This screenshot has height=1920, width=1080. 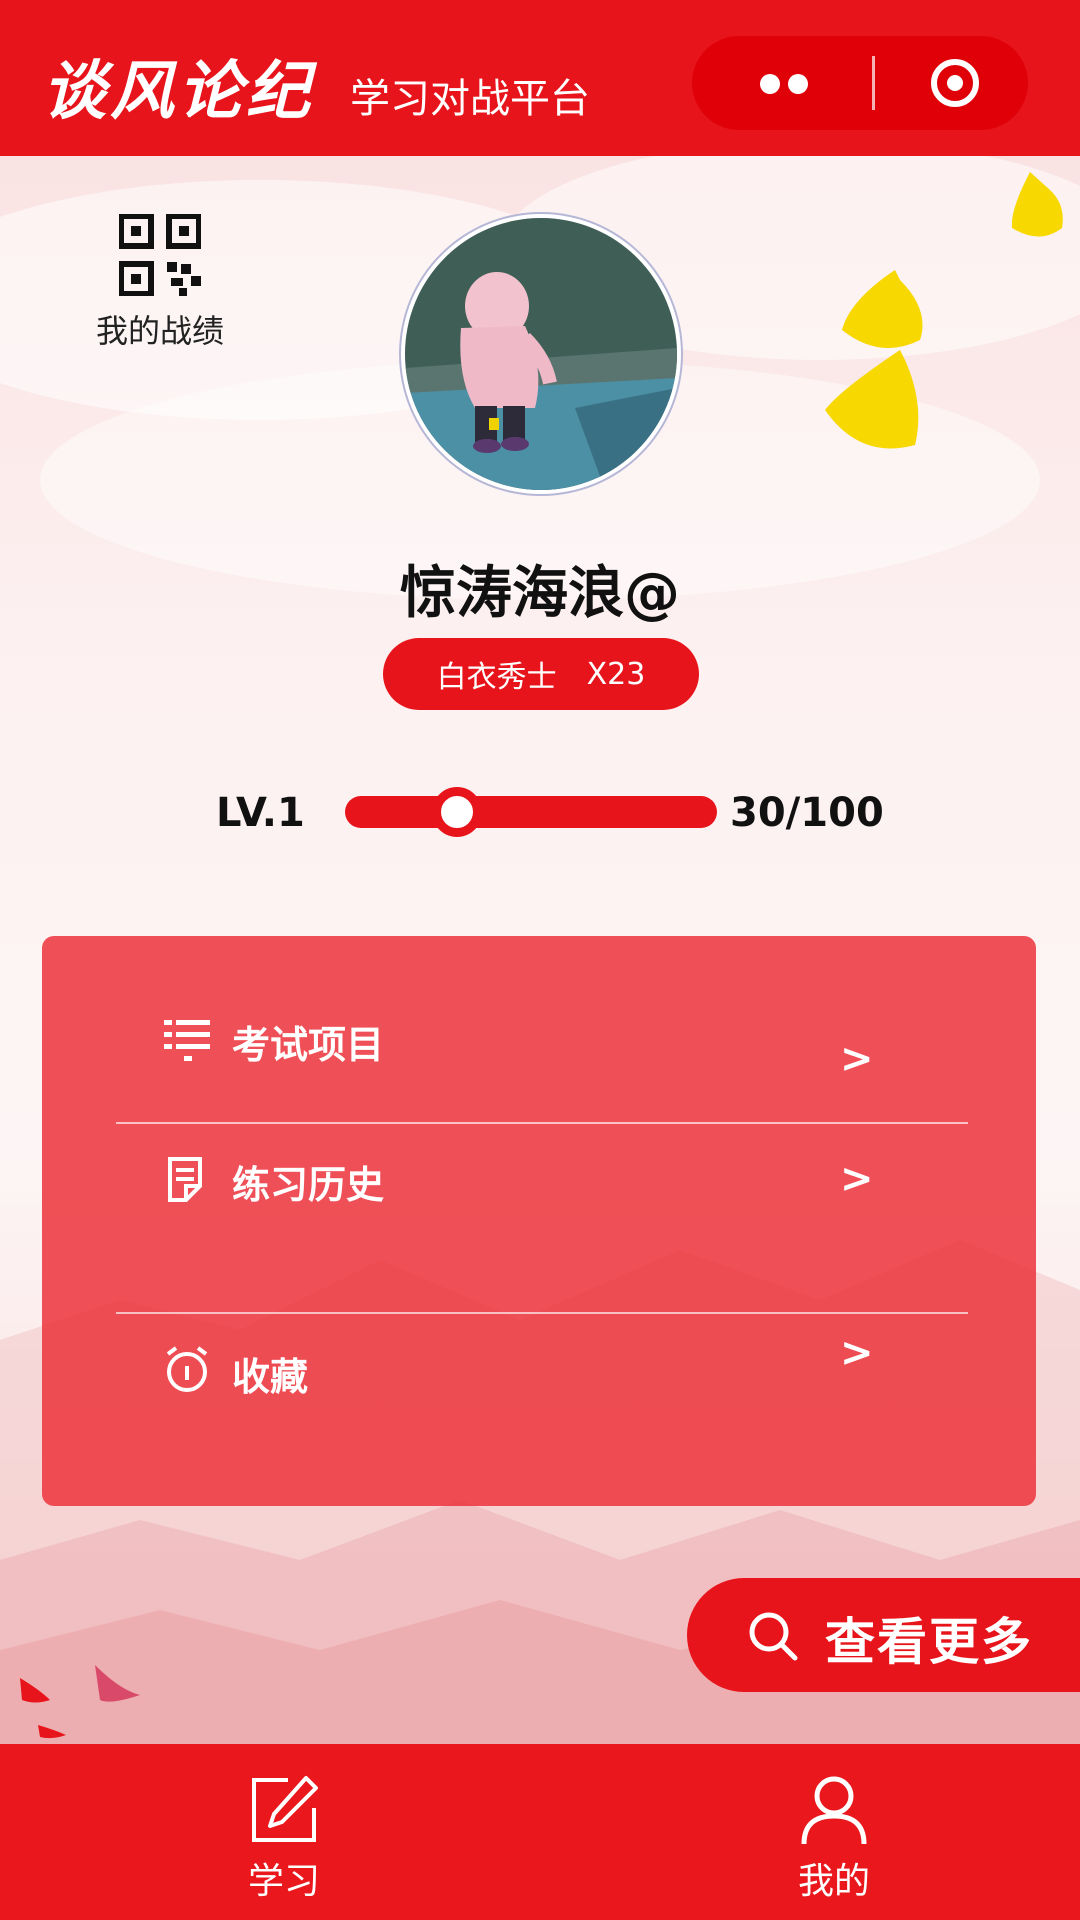 I want to click on menu-item-practice-history: 练习历史 >, so click(x=539, y=1216).